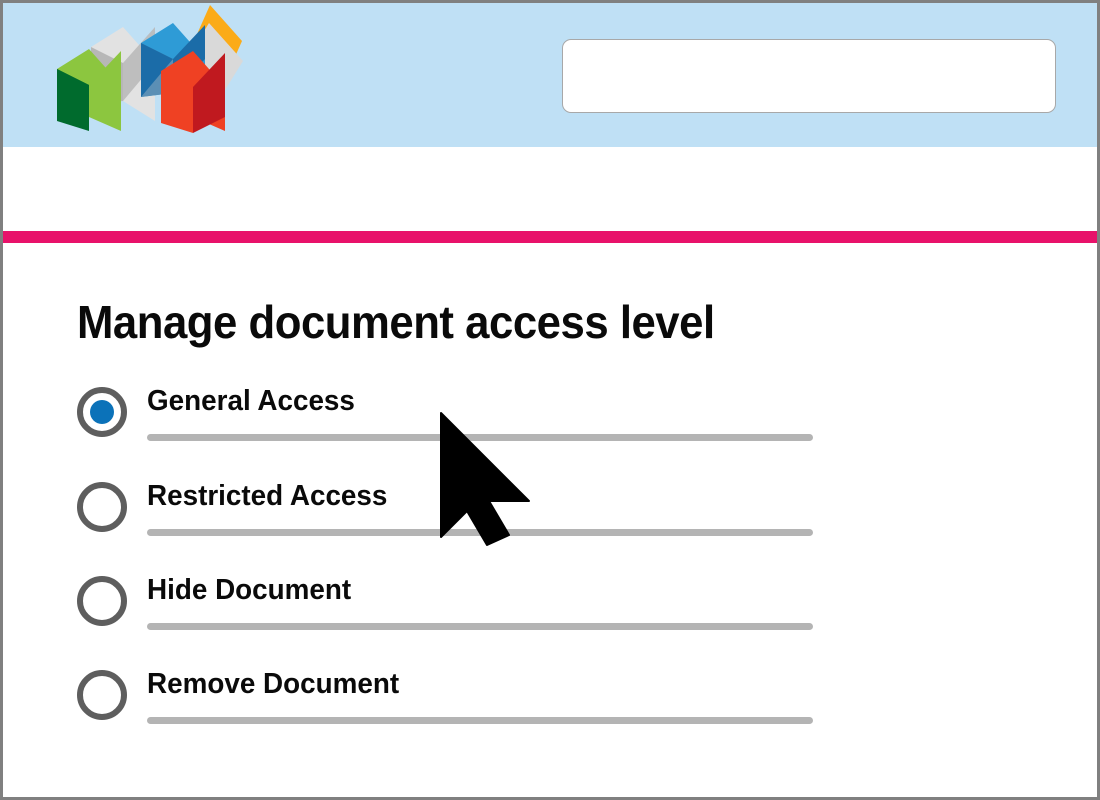 This screenshot has width=1100, height=800. I want to click on radio-option-hide-document: Hide Document, so click(457, 608).